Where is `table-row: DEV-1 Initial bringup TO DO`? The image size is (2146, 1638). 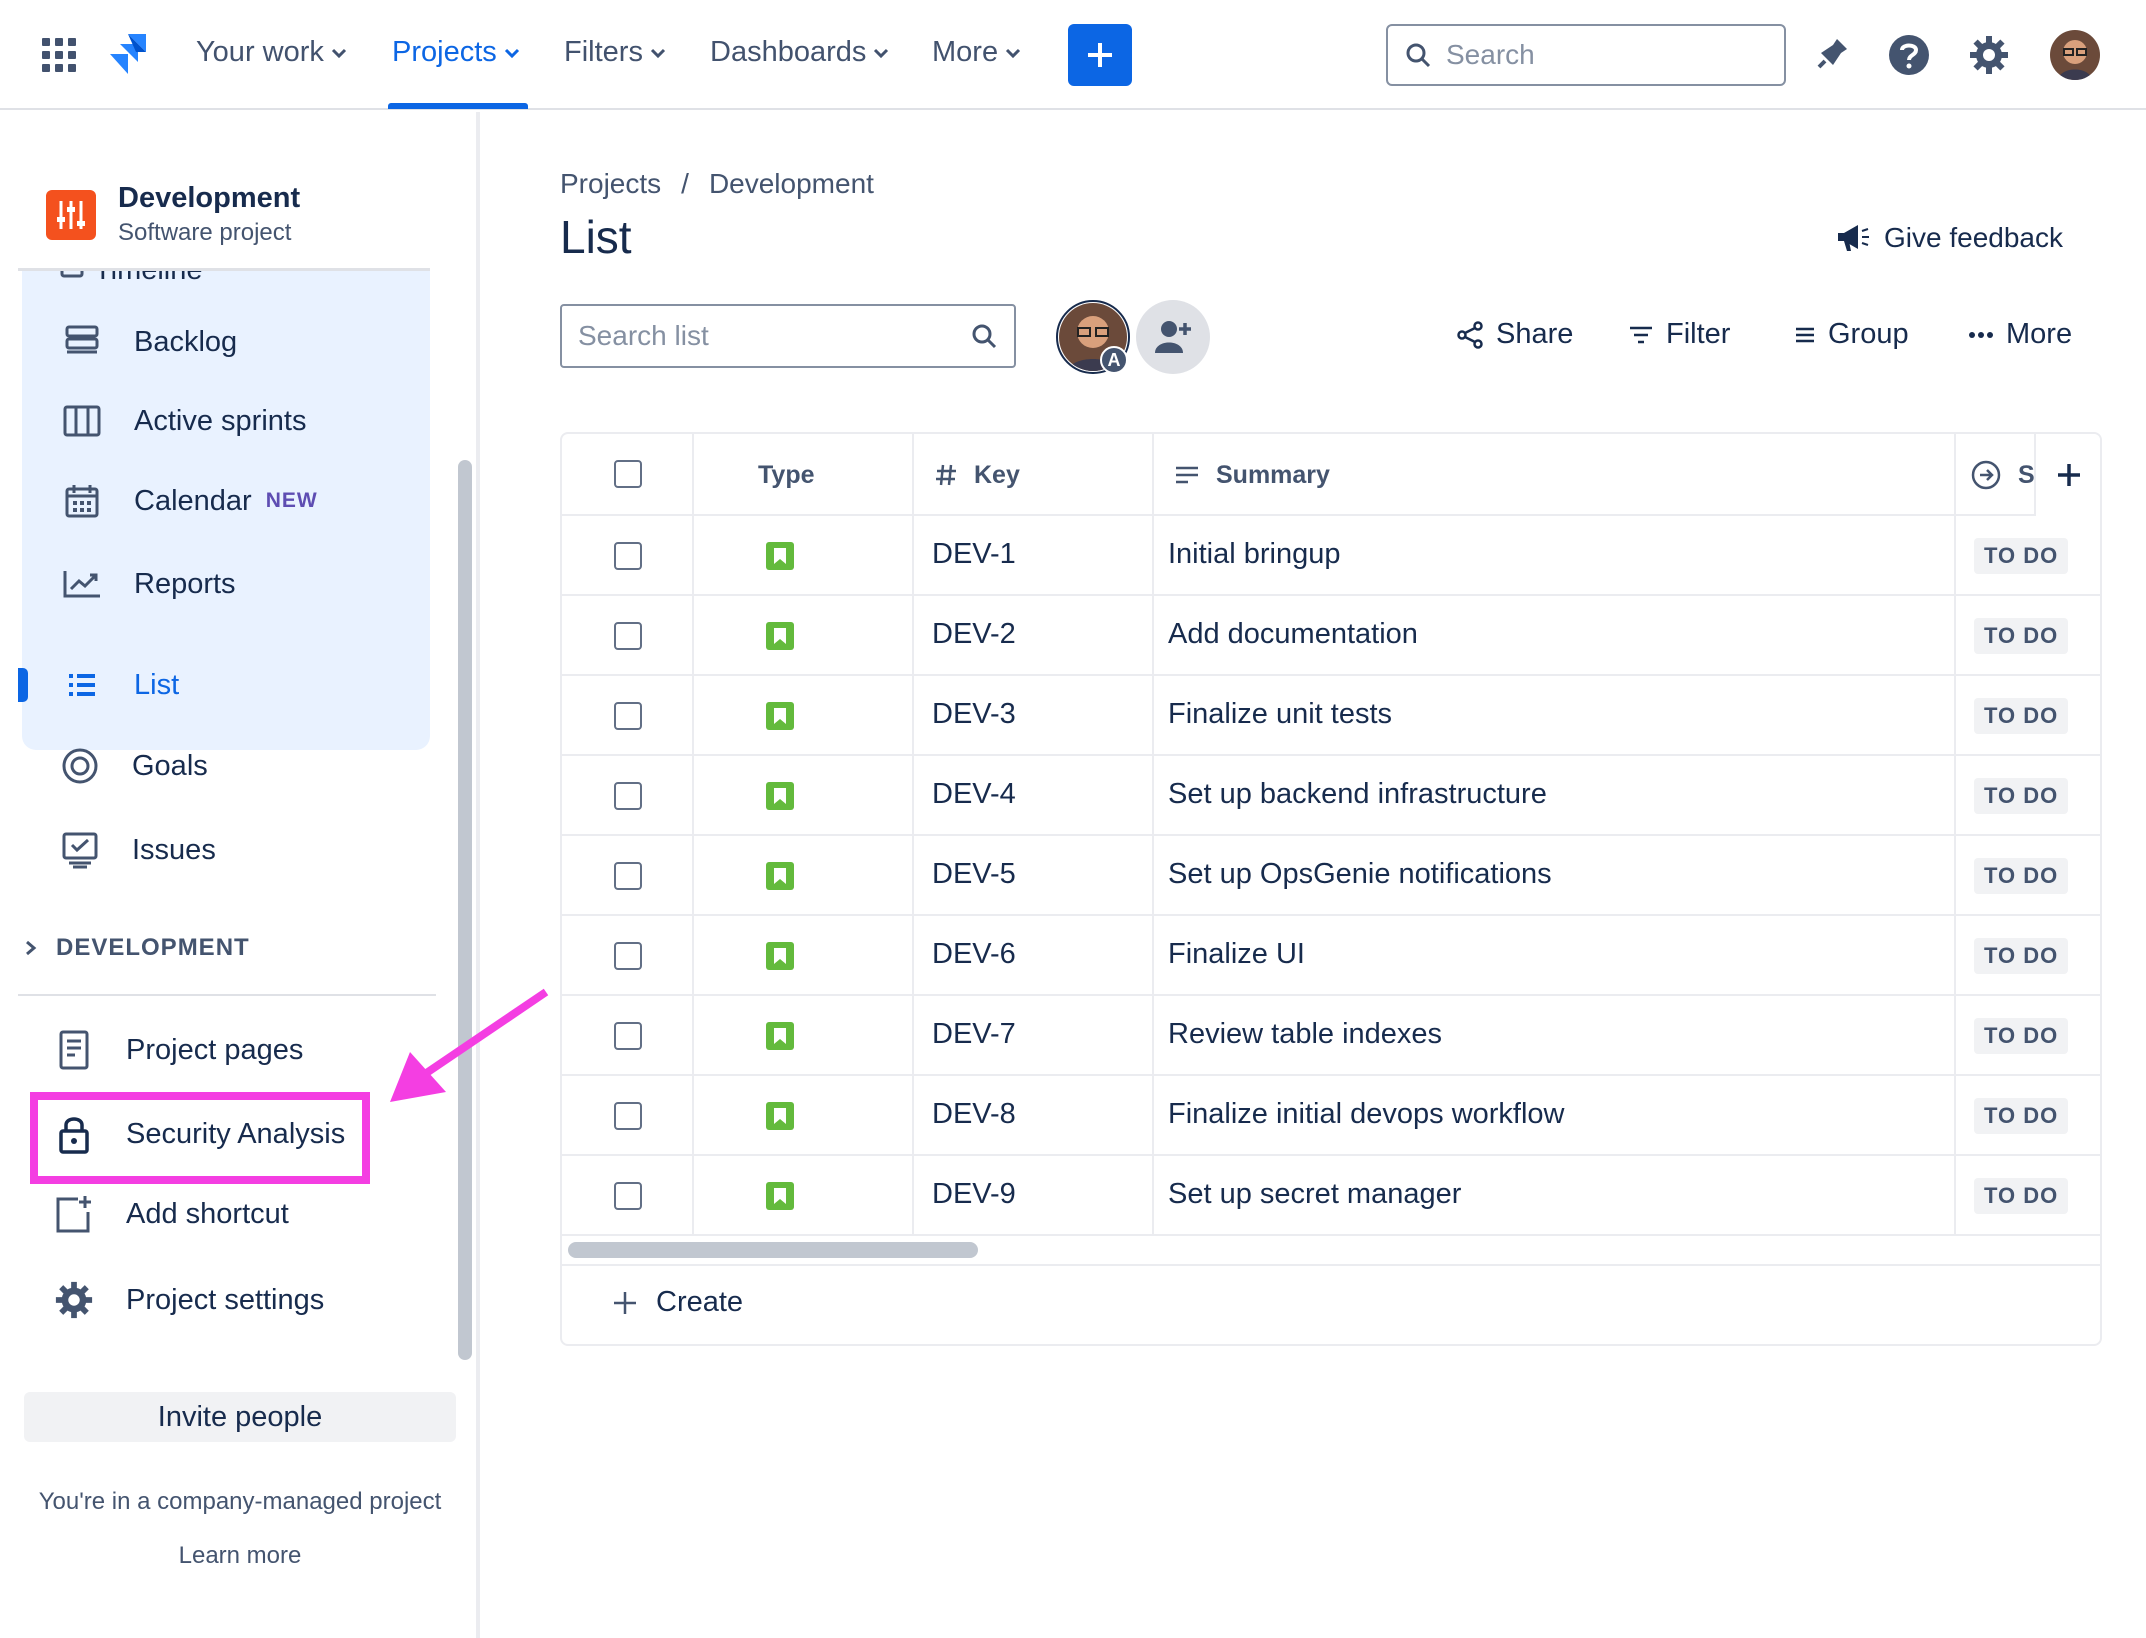 table-row: DEV-1 Initial bringup TO DO is located at coordinates (1331, 556).